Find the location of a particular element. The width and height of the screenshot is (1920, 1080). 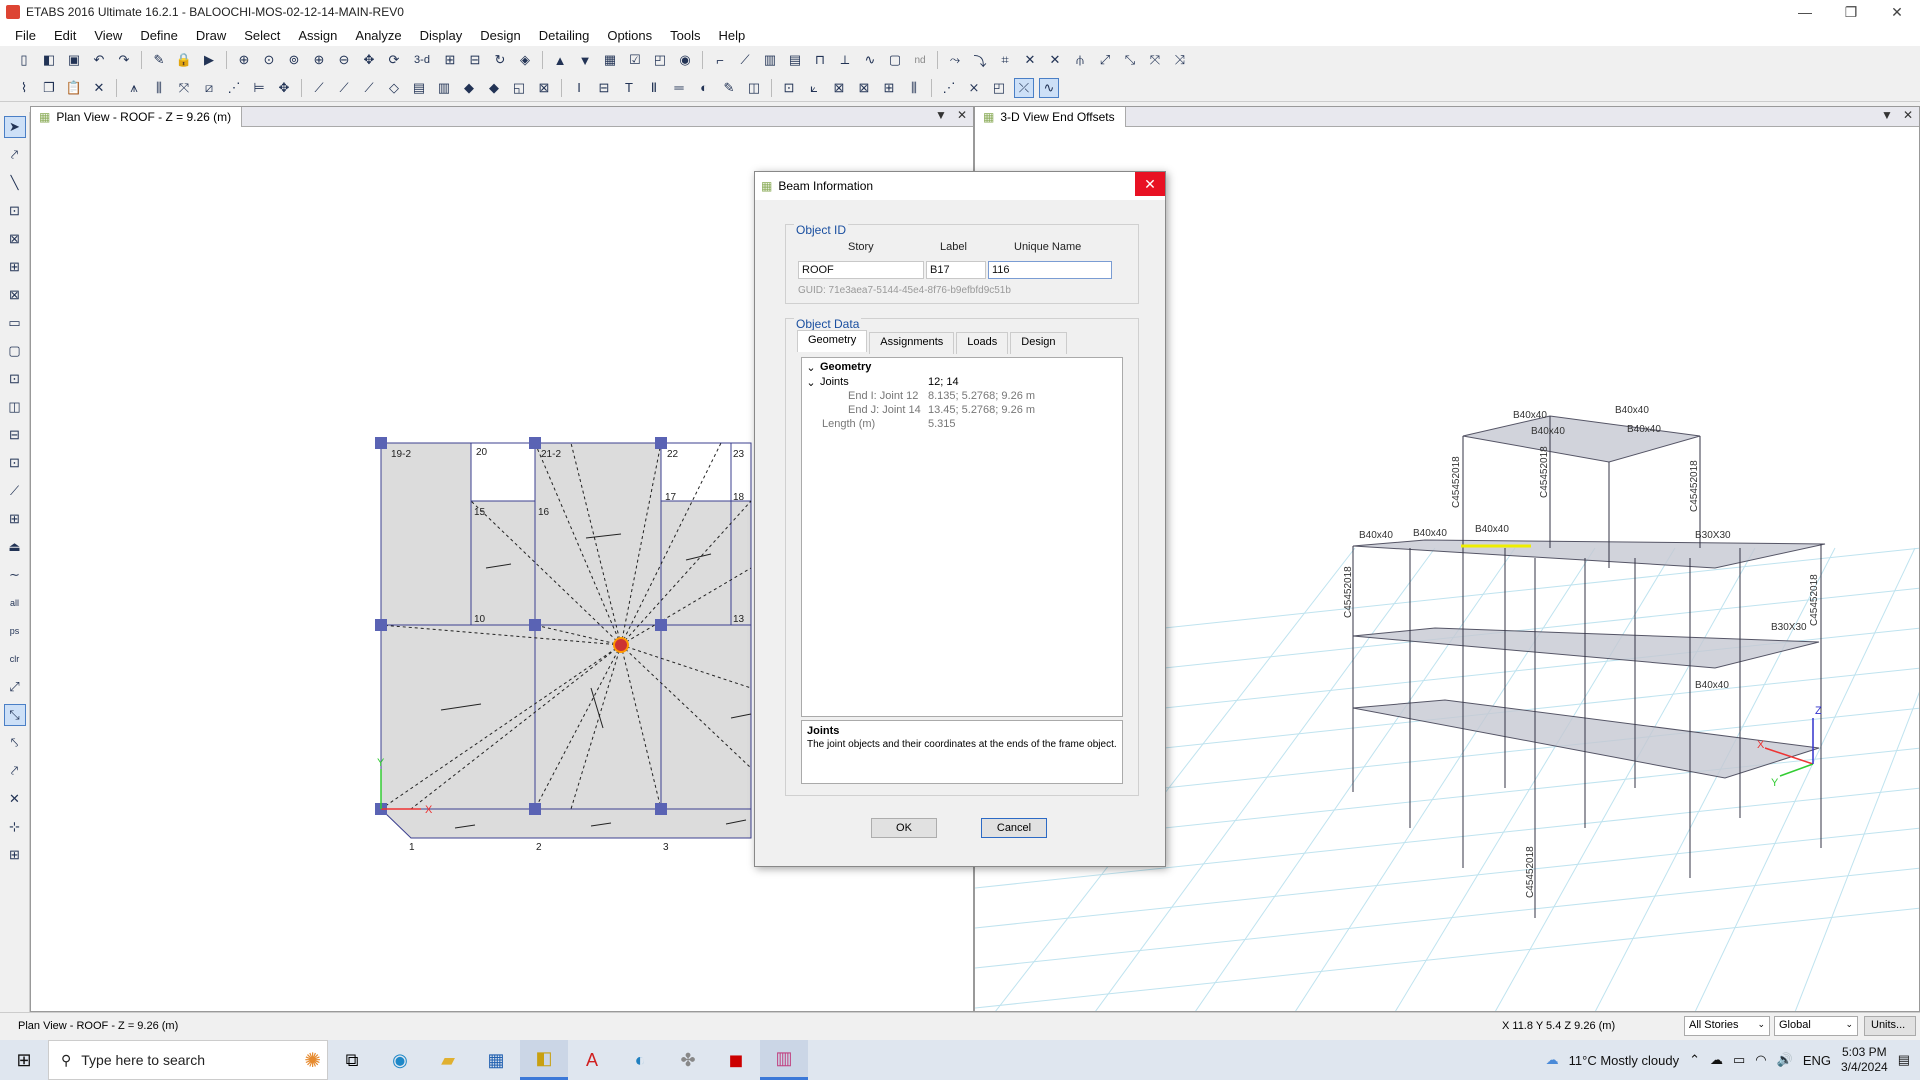

label-field: B17 is located at coordinates (956, 270).